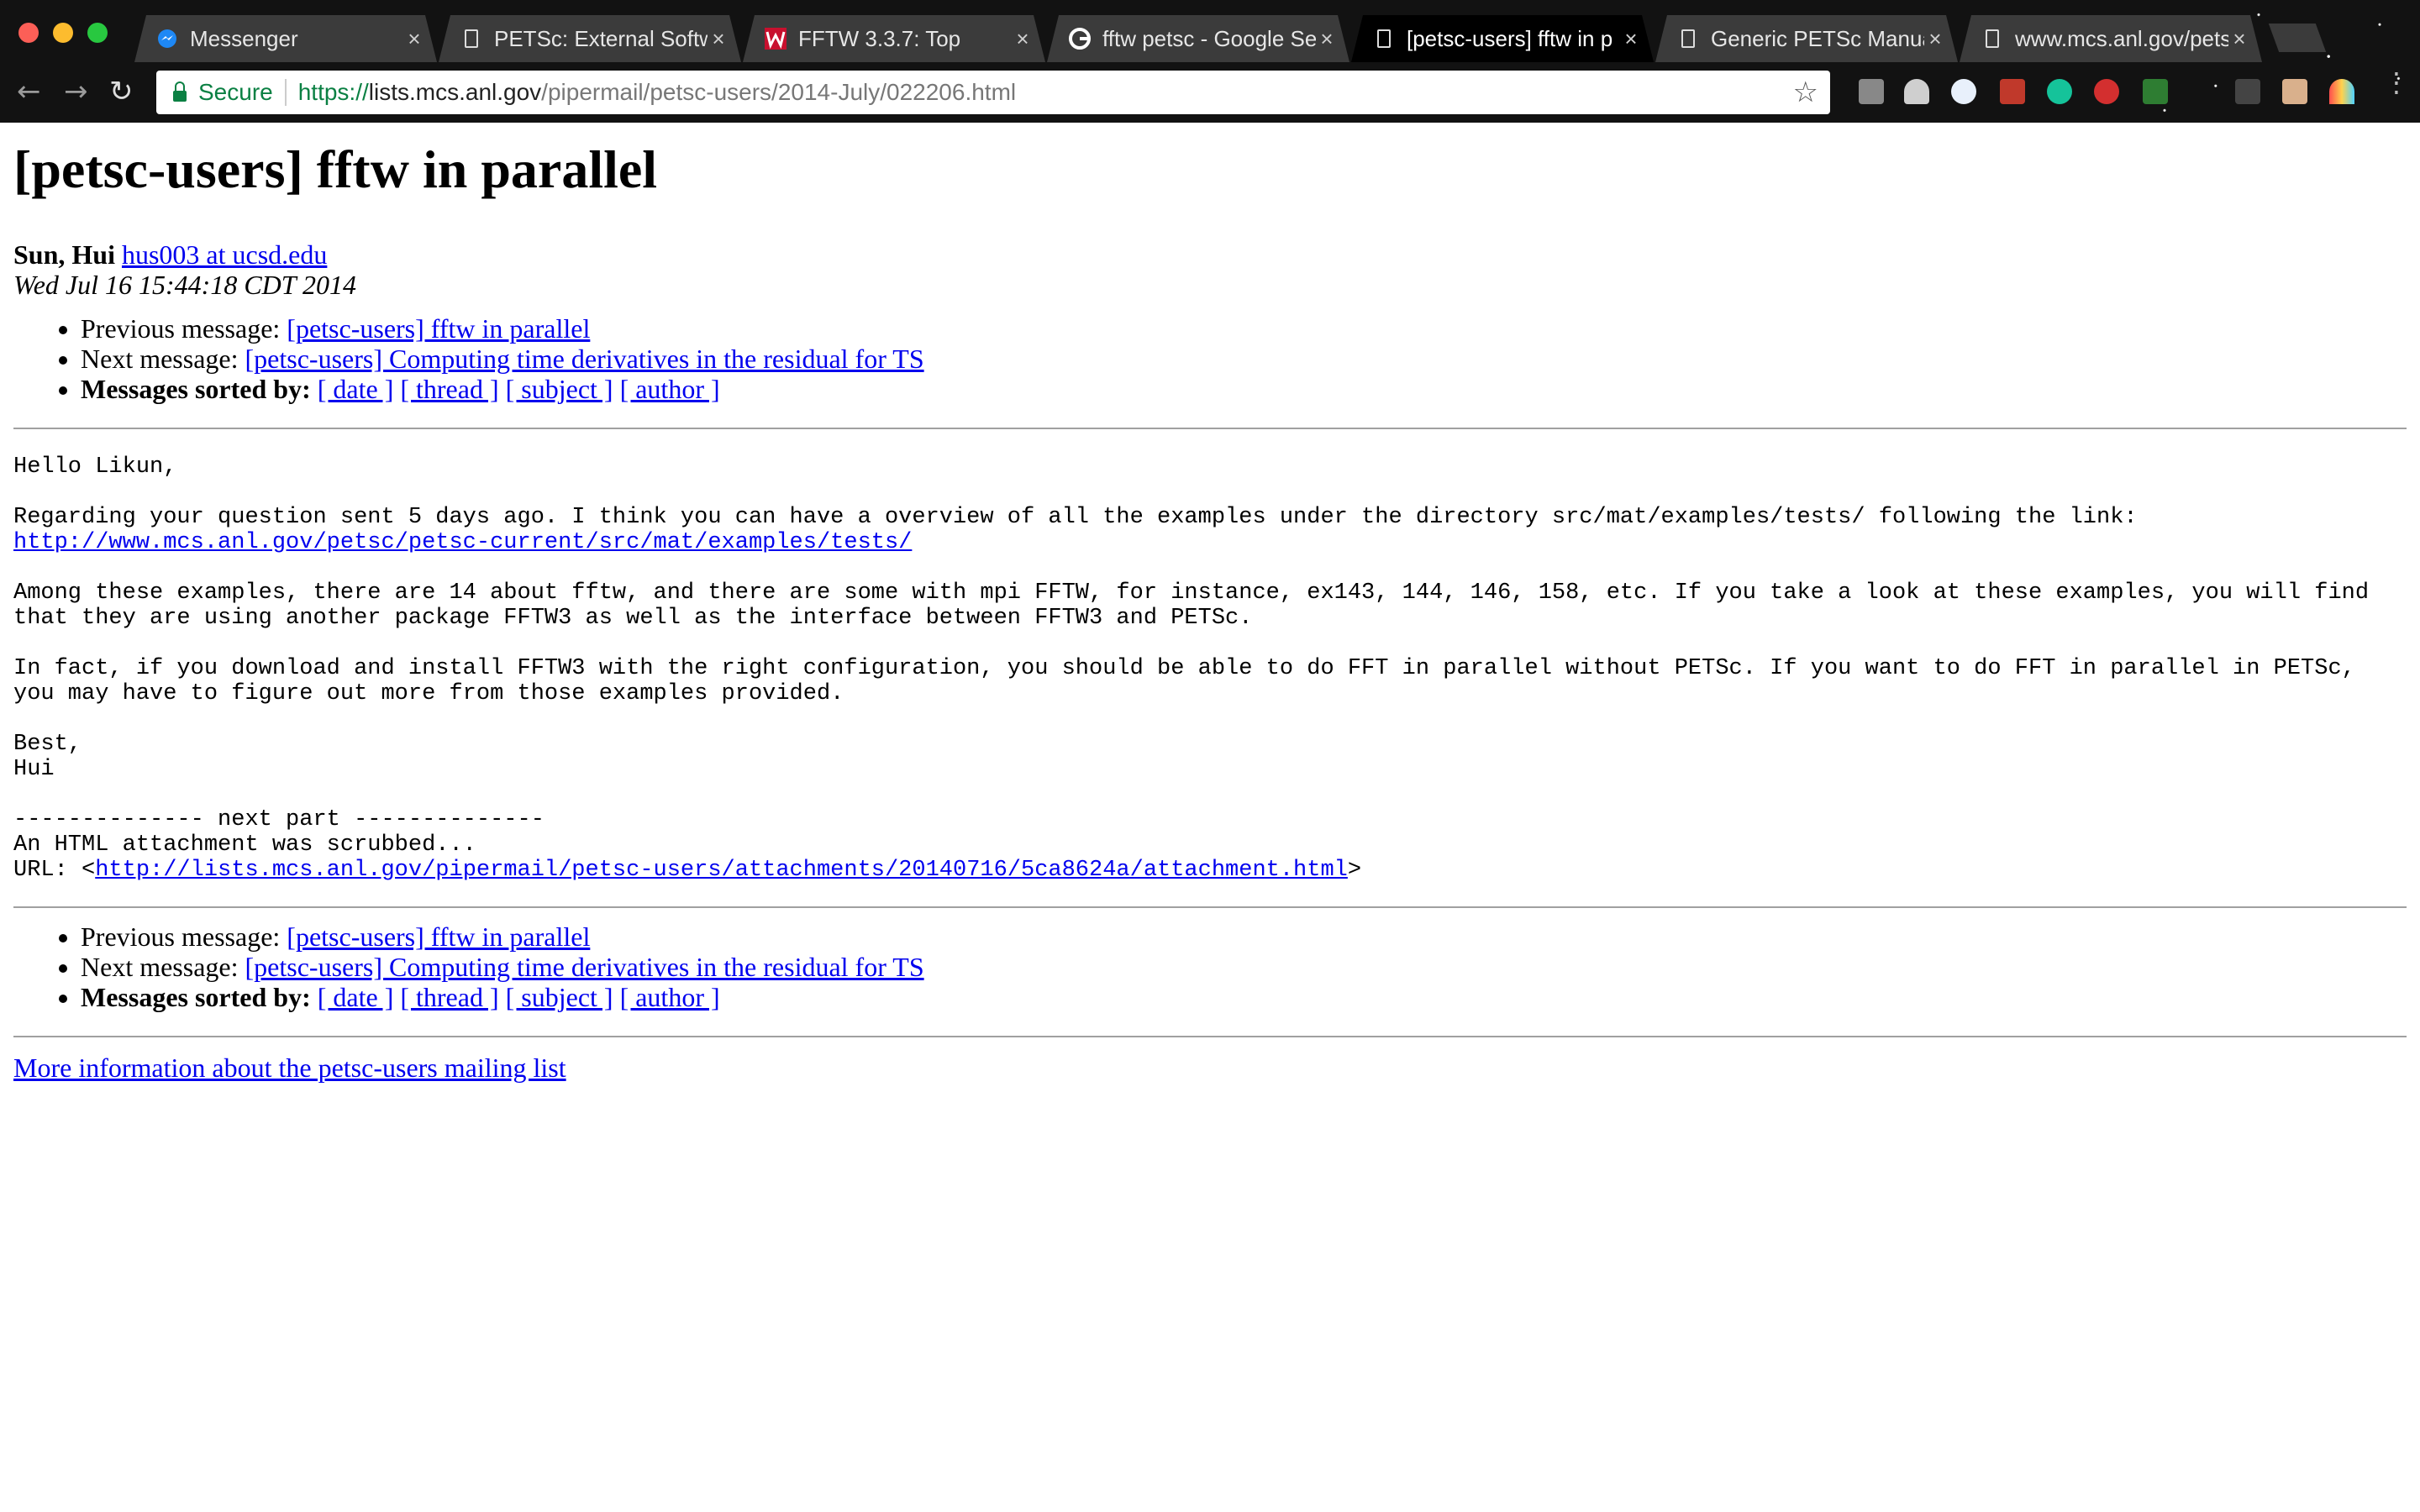 This screenshot has width=2420, height=1512. What do you see at coordinates (28, 33) in the screenshot?
I see `close-window-button` at bounding box center [28, 33].